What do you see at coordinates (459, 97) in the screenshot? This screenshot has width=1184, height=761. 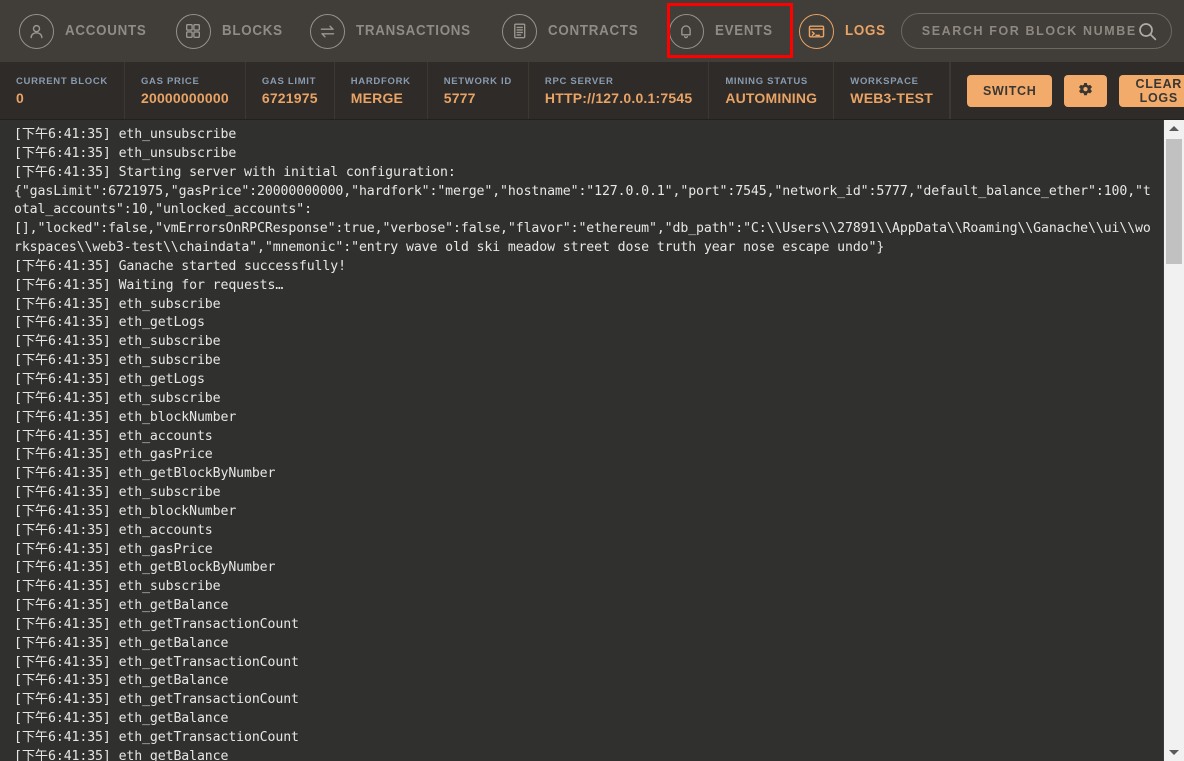 I see `status-item-value: 5777` at bounding box center [459, 97].